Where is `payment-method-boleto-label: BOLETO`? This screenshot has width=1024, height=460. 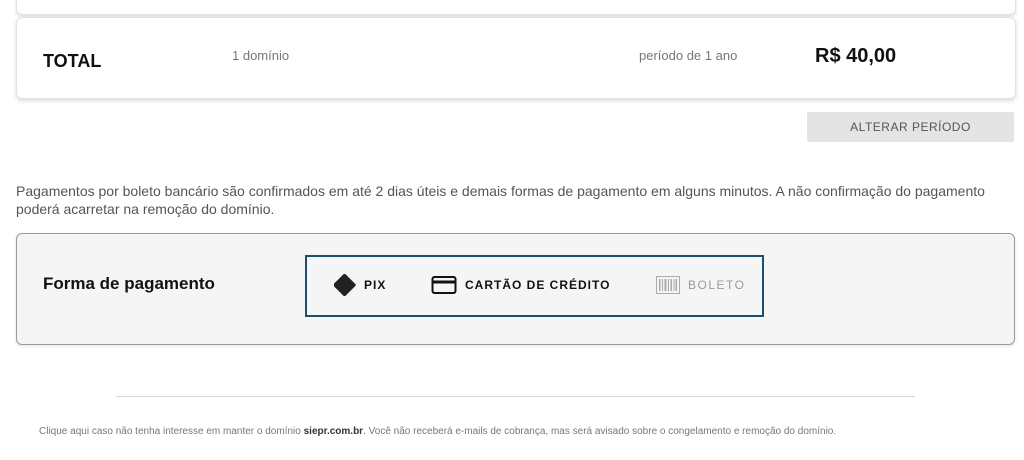
payment-method-boleto-label: BOLETO is located at coordinates (717, 285).